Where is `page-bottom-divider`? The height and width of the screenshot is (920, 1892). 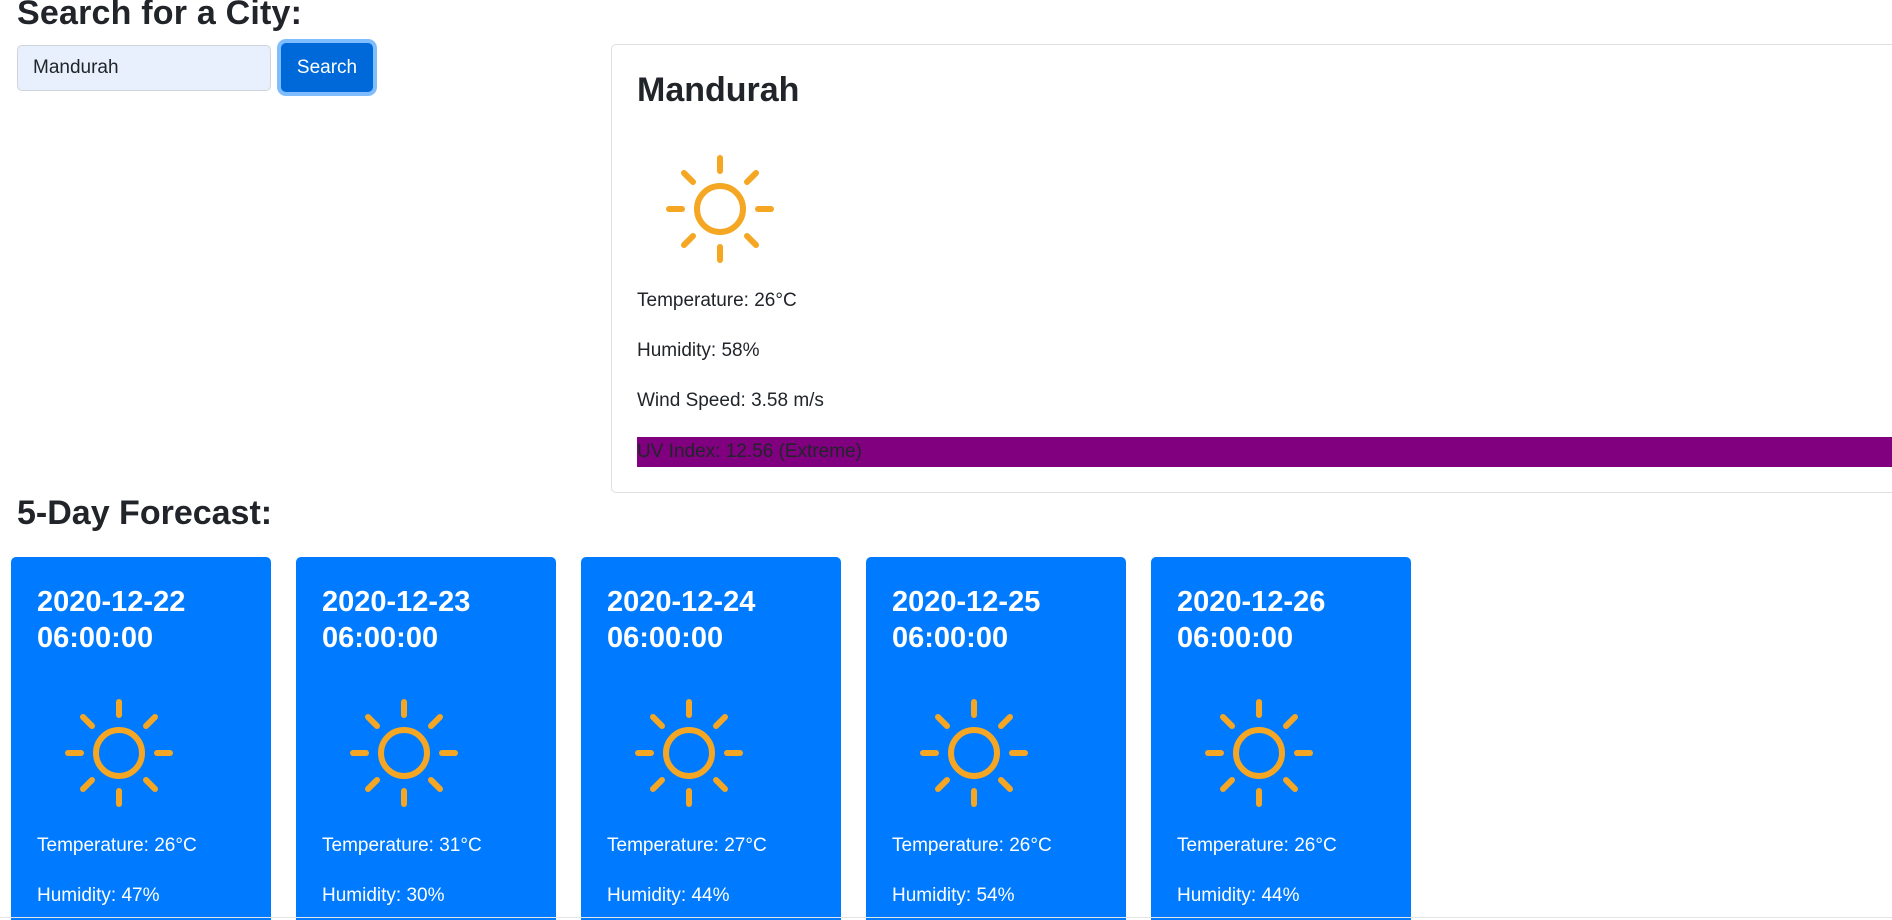 page-bottom-divider is located at coordinates (946, 917).